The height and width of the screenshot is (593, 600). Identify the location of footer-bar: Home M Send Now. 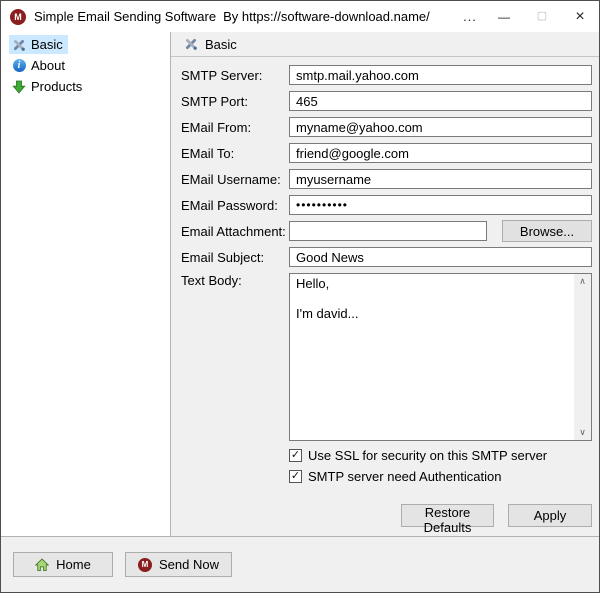
(300, 564).